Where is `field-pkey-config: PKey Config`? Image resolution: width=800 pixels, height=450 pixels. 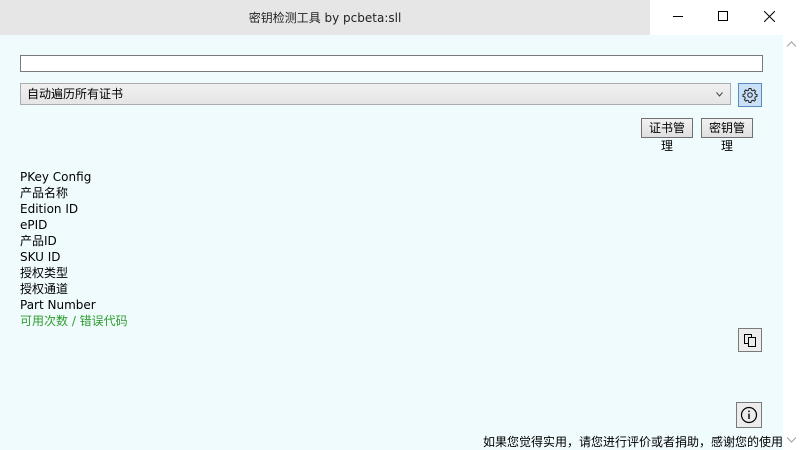
field-pkey-config: PKey Config is located at coordinates (56, 177).